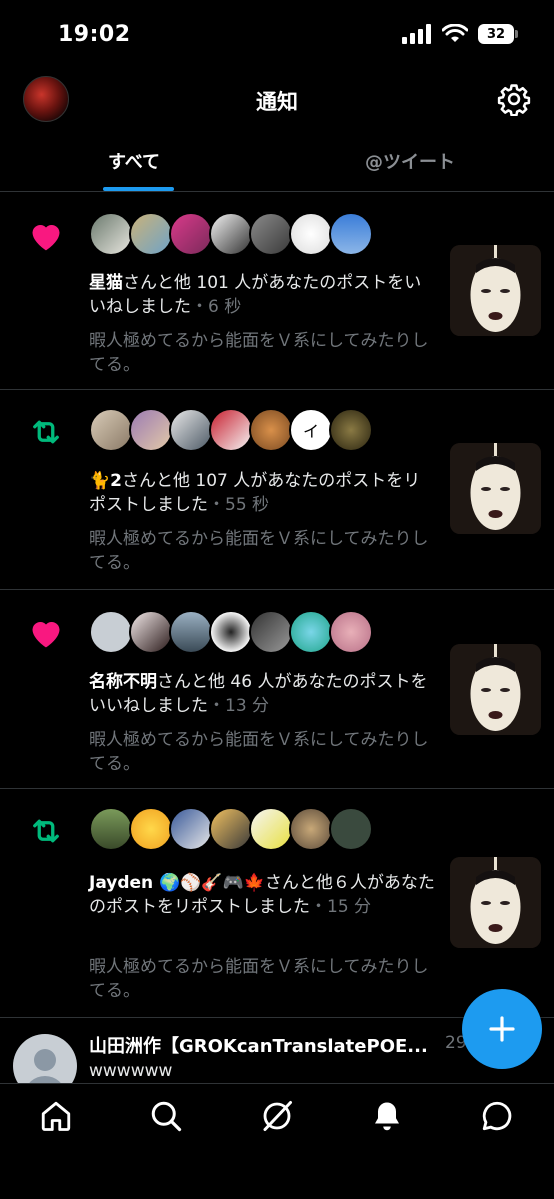 The image size is (554, 1199). I want to click on battery-indicator: 32, so click(498, 34).